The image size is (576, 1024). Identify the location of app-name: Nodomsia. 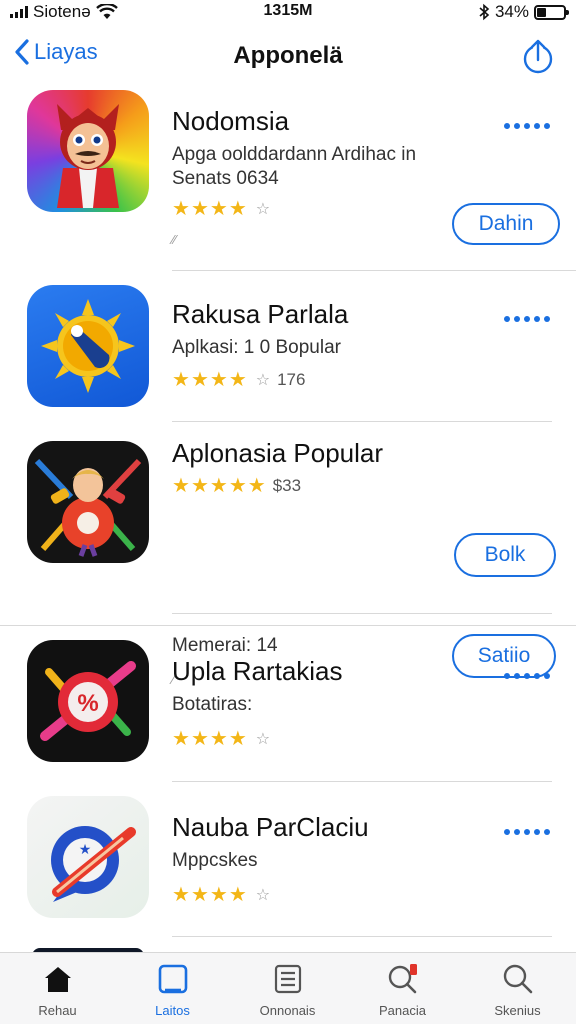
(231, 121).